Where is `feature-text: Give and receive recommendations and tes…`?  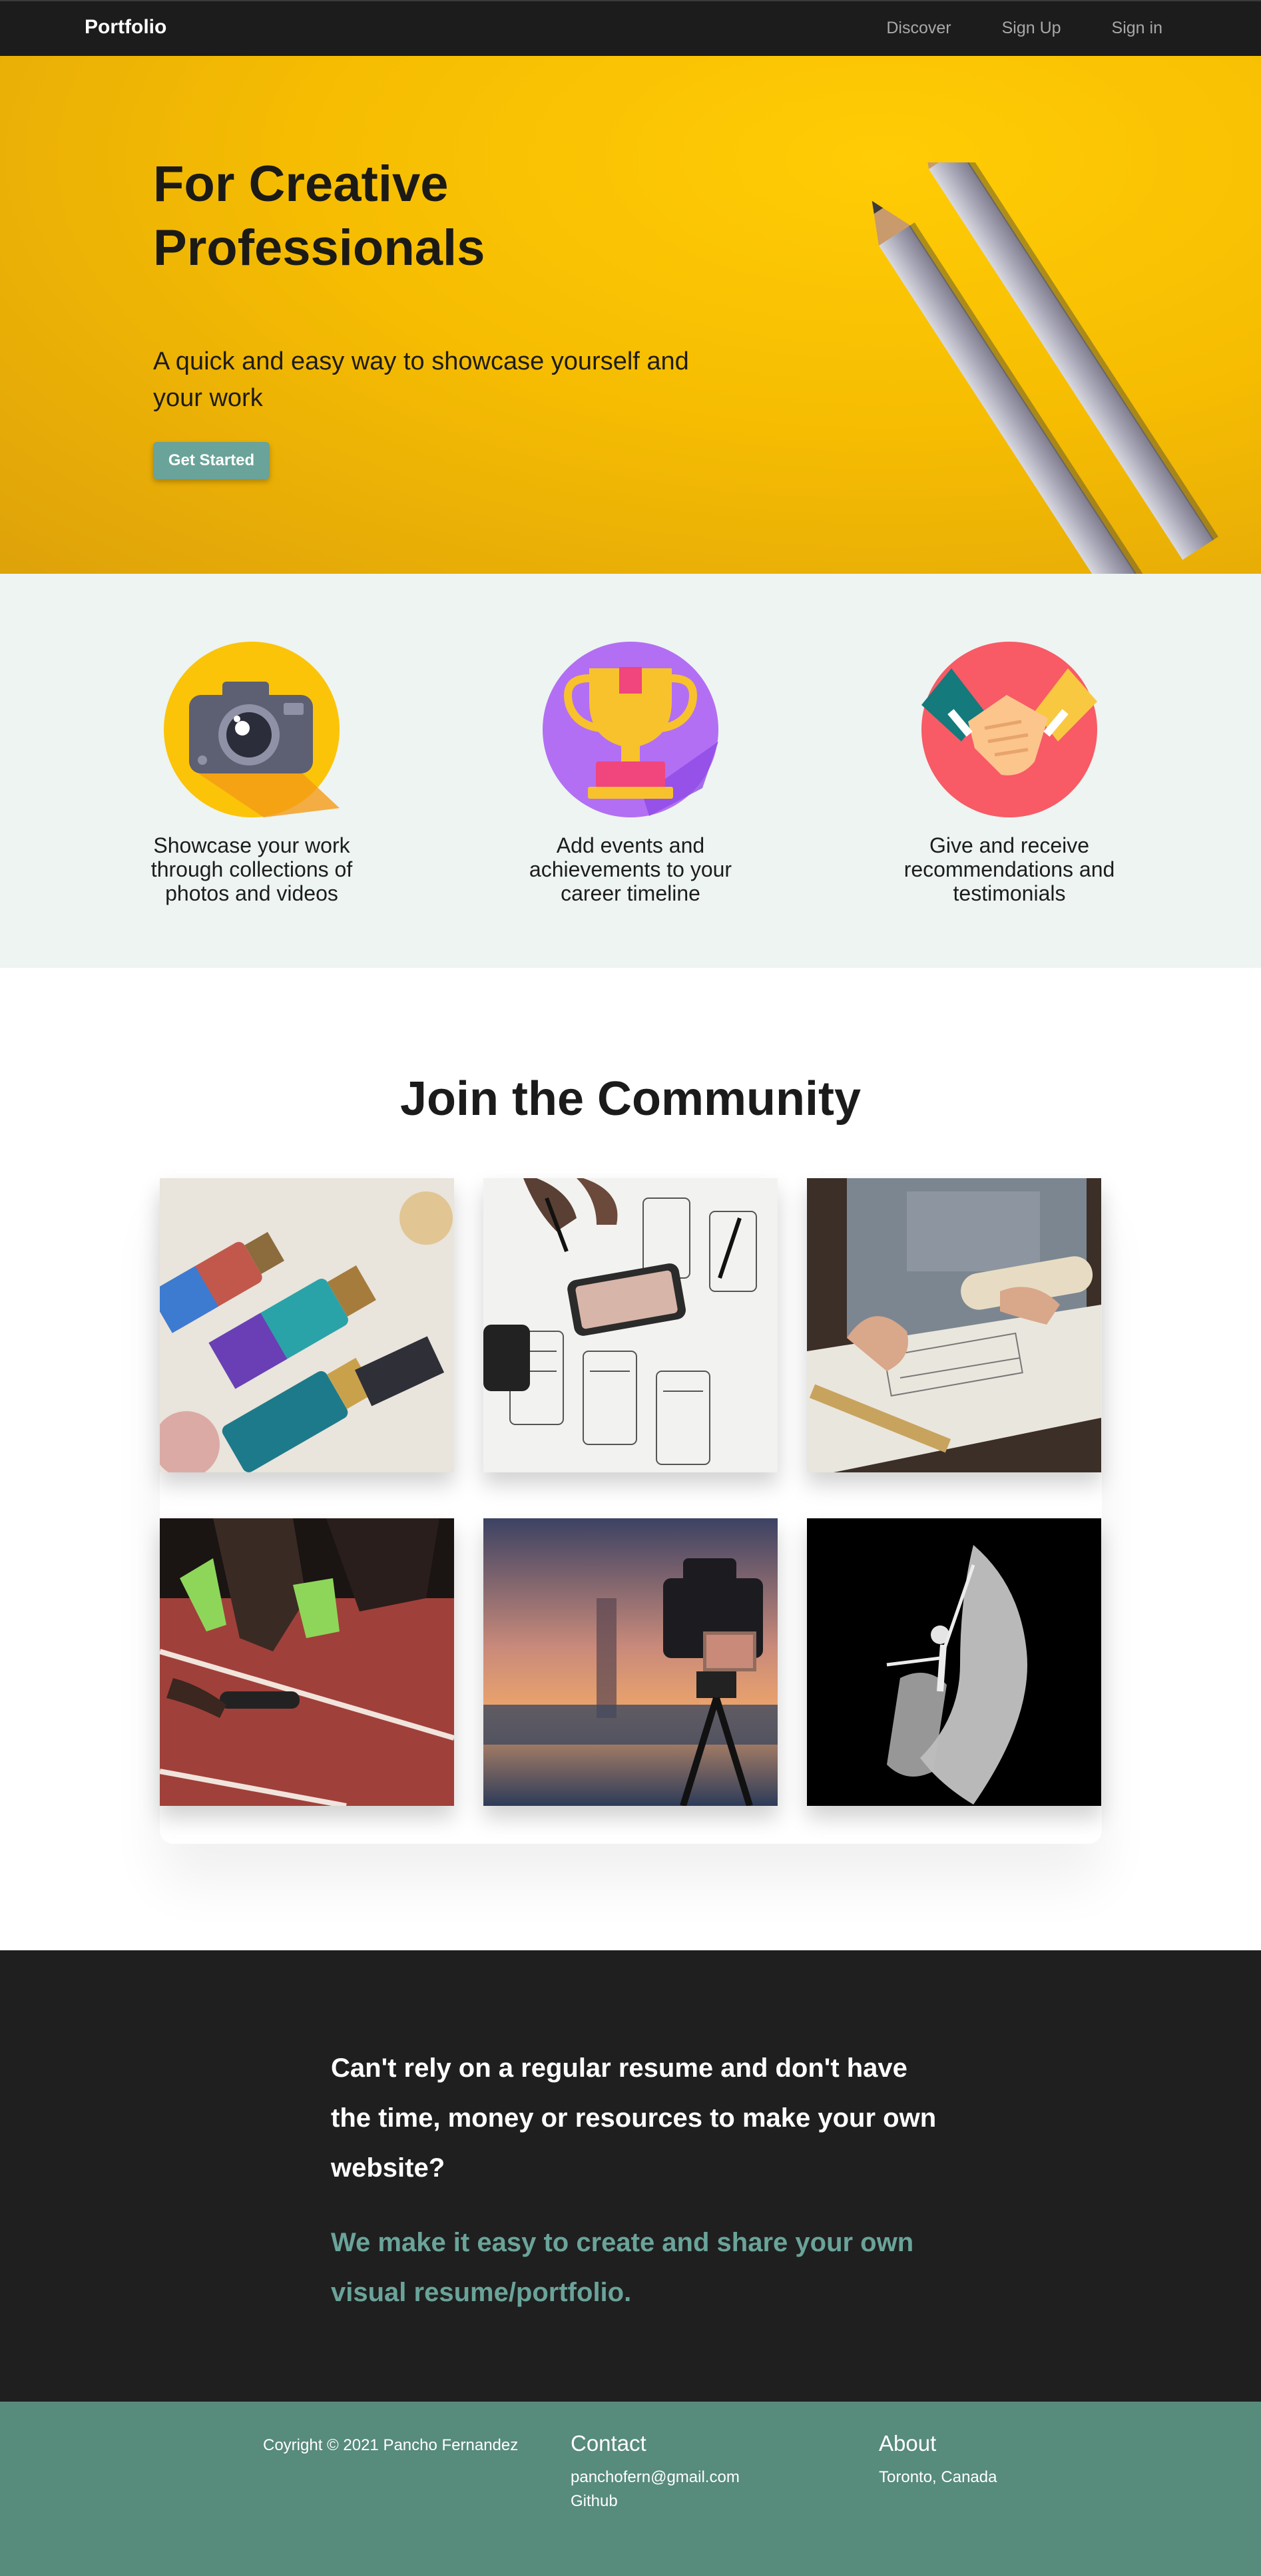 feature-text: Give and receive recommendations and tes… is located at coordinates (1009, 869).